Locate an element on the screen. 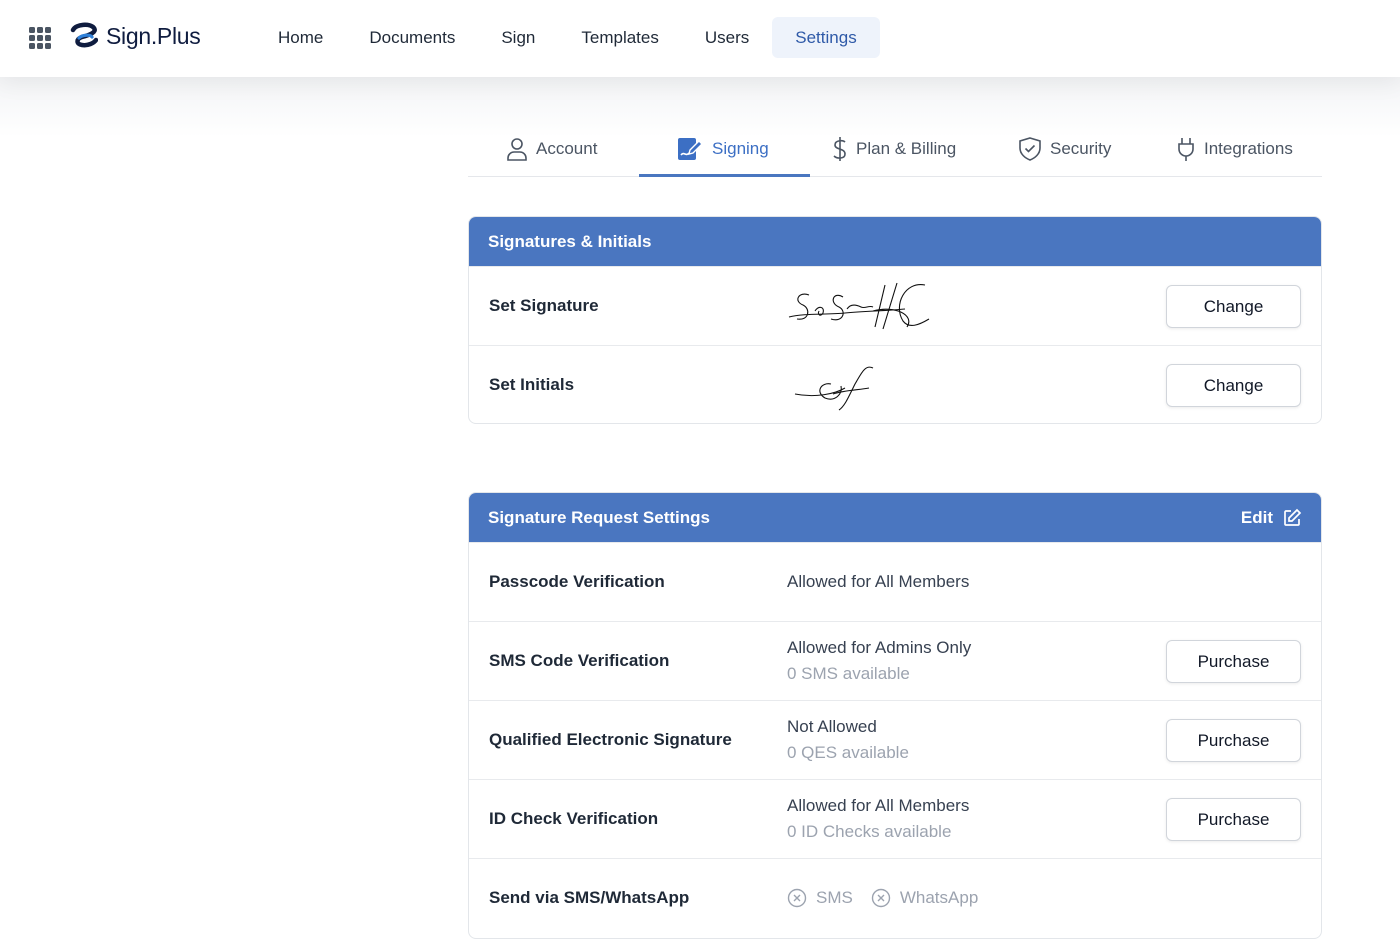 Image resolution: width=1400 pixels, height=952 pixels. send-options: SMS WhatsApp is located at coordinates (882, 898).